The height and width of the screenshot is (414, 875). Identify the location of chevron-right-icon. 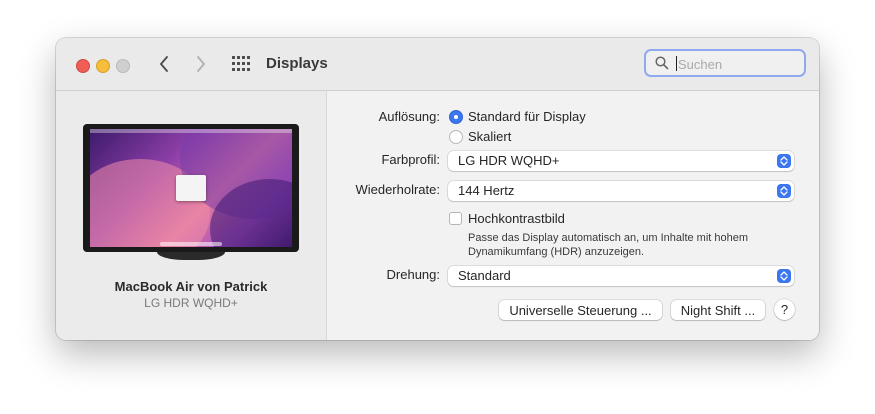
(201, 64).